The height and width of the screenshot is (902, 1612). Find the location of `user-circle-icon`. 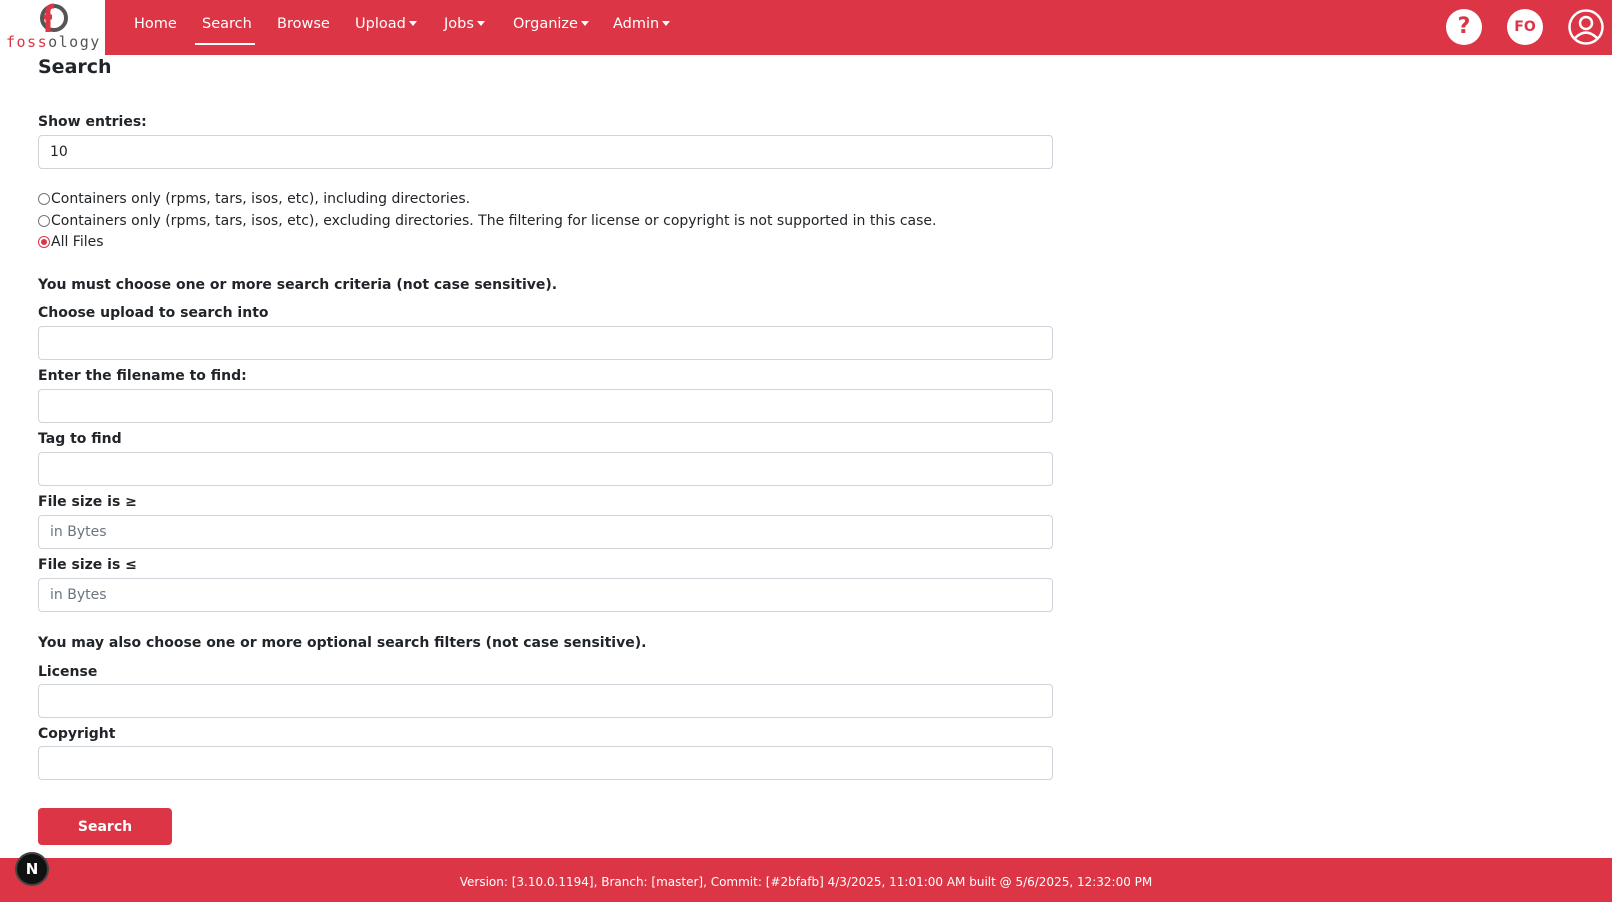

user-circle-icon is located at coordinates (1586, 27).